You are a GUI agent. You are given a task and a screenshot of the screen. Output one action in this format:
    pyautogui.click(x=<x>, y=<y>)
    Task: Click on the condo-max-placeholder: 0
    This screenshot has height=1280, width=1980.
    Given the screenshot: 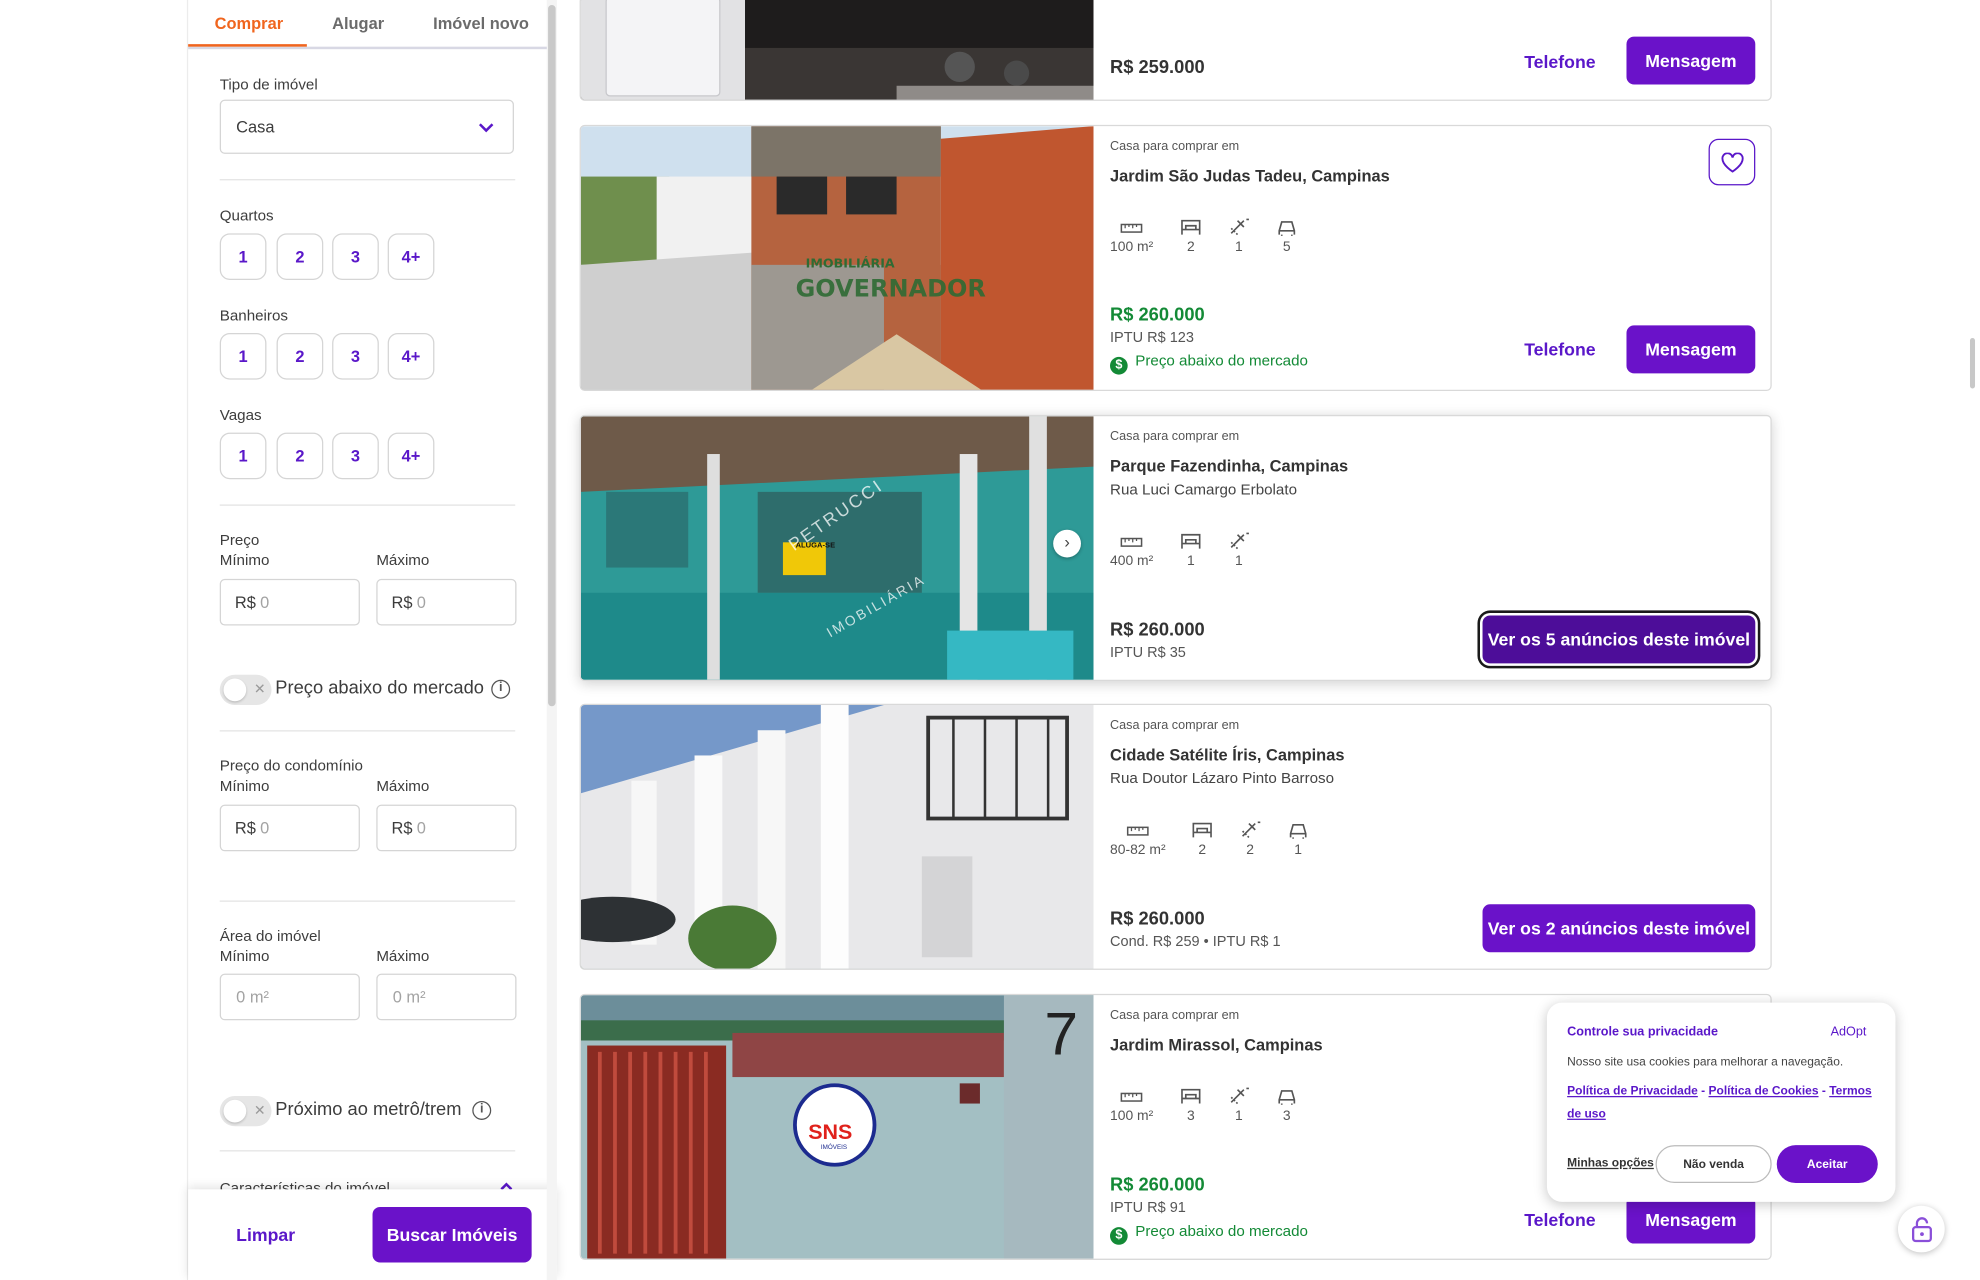 What is the action you would take?
    pyautogui.click(x=421, y=828)
    